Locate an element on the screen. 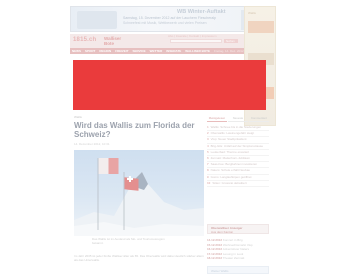 This screenshot has width=342, height=276. list-item-text: Goms: Langlaufloipen geöffnet is located at coordinates (231, 176).